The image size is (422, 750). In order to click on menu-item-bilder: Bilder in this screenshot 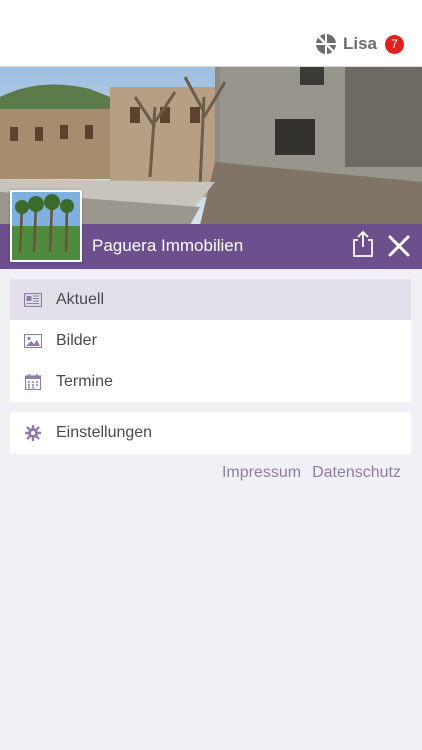, I will do `click(210, 340)`.